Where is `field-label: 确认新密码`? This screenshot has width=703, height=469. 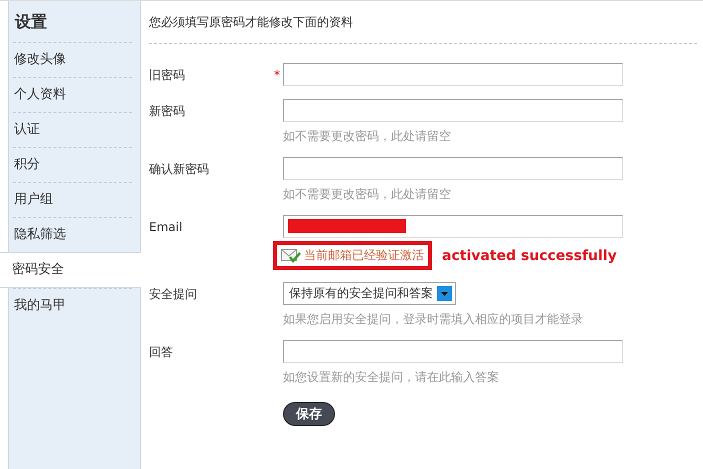 field-label: 确认新密码 is located at coordinates (179, 169).